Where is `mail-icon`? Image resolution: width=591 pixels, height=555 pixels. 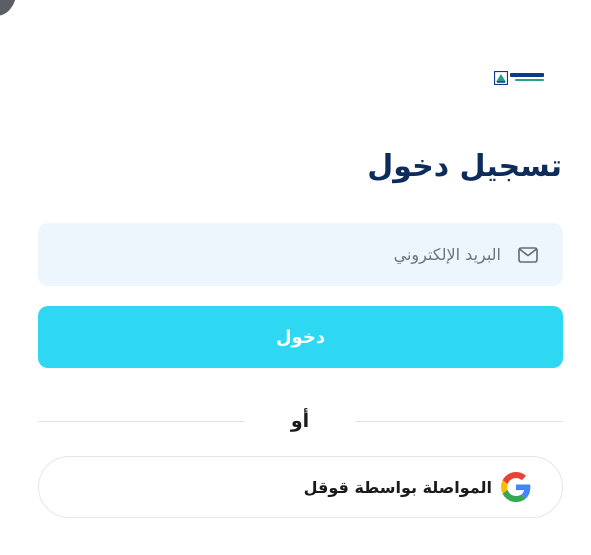
mail-icon is located at coordinates (528, 255).